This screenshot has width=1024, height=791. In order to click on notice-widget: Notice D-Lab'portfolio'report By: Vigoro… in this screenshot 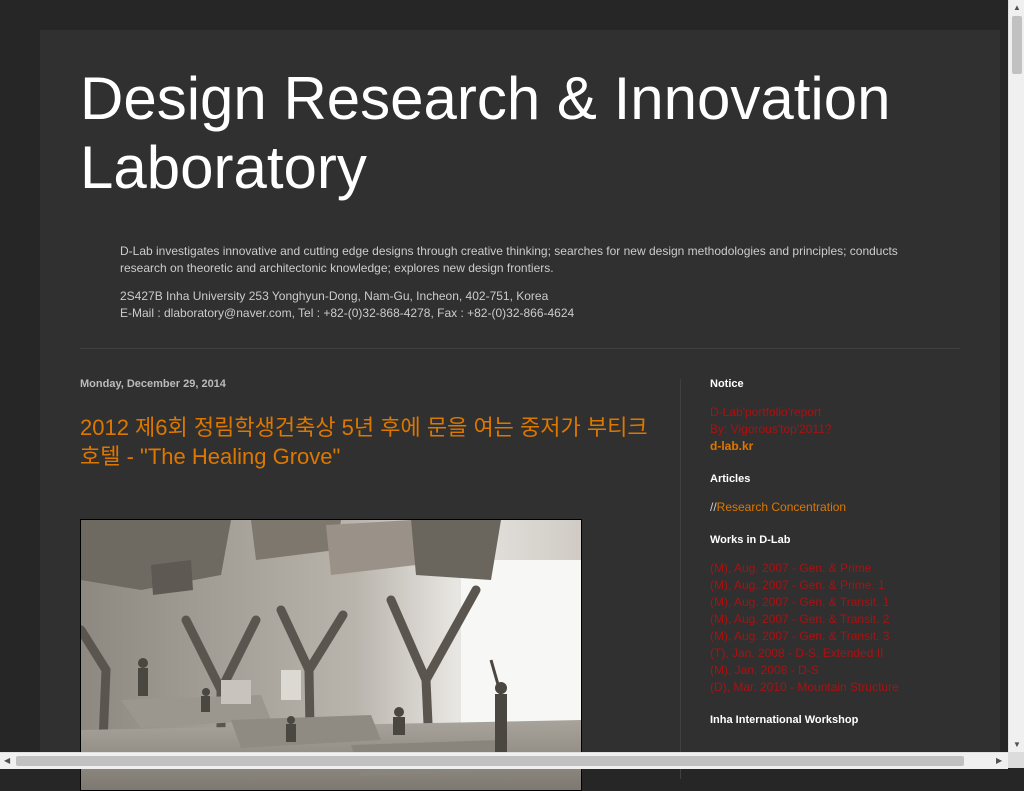, I will do `click(840, 416)`.